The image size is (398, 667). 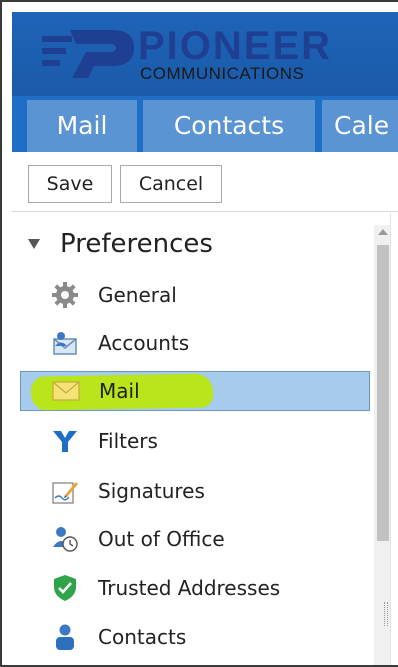 What do you see at coordinates (66, 391) in the screenshot?
I see `envelope-icon` at bounding box center [66, 391].